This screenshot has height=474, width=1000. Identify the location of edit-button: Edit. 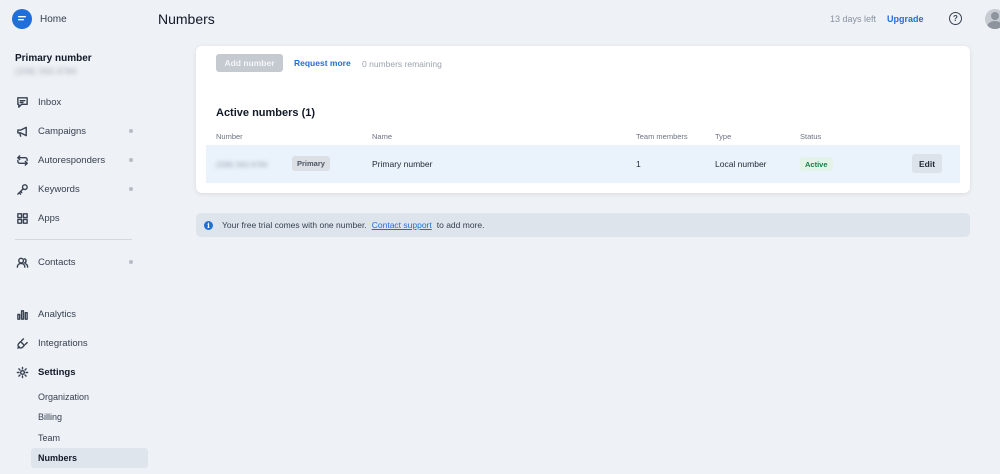
(927, 163).